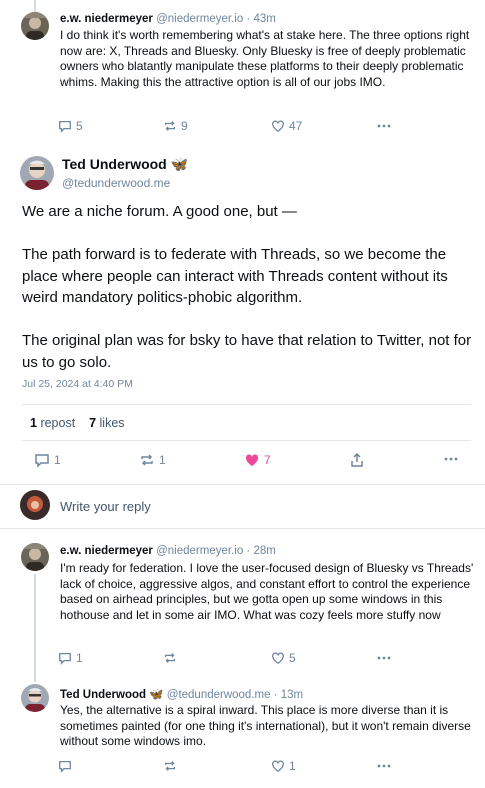 The height and width of the screenshot is (788, 485). What do you see at coordinates (242, 506) in the screenshot?
I see `reply-composer: Write your reply` at bounding box center [242, 506].